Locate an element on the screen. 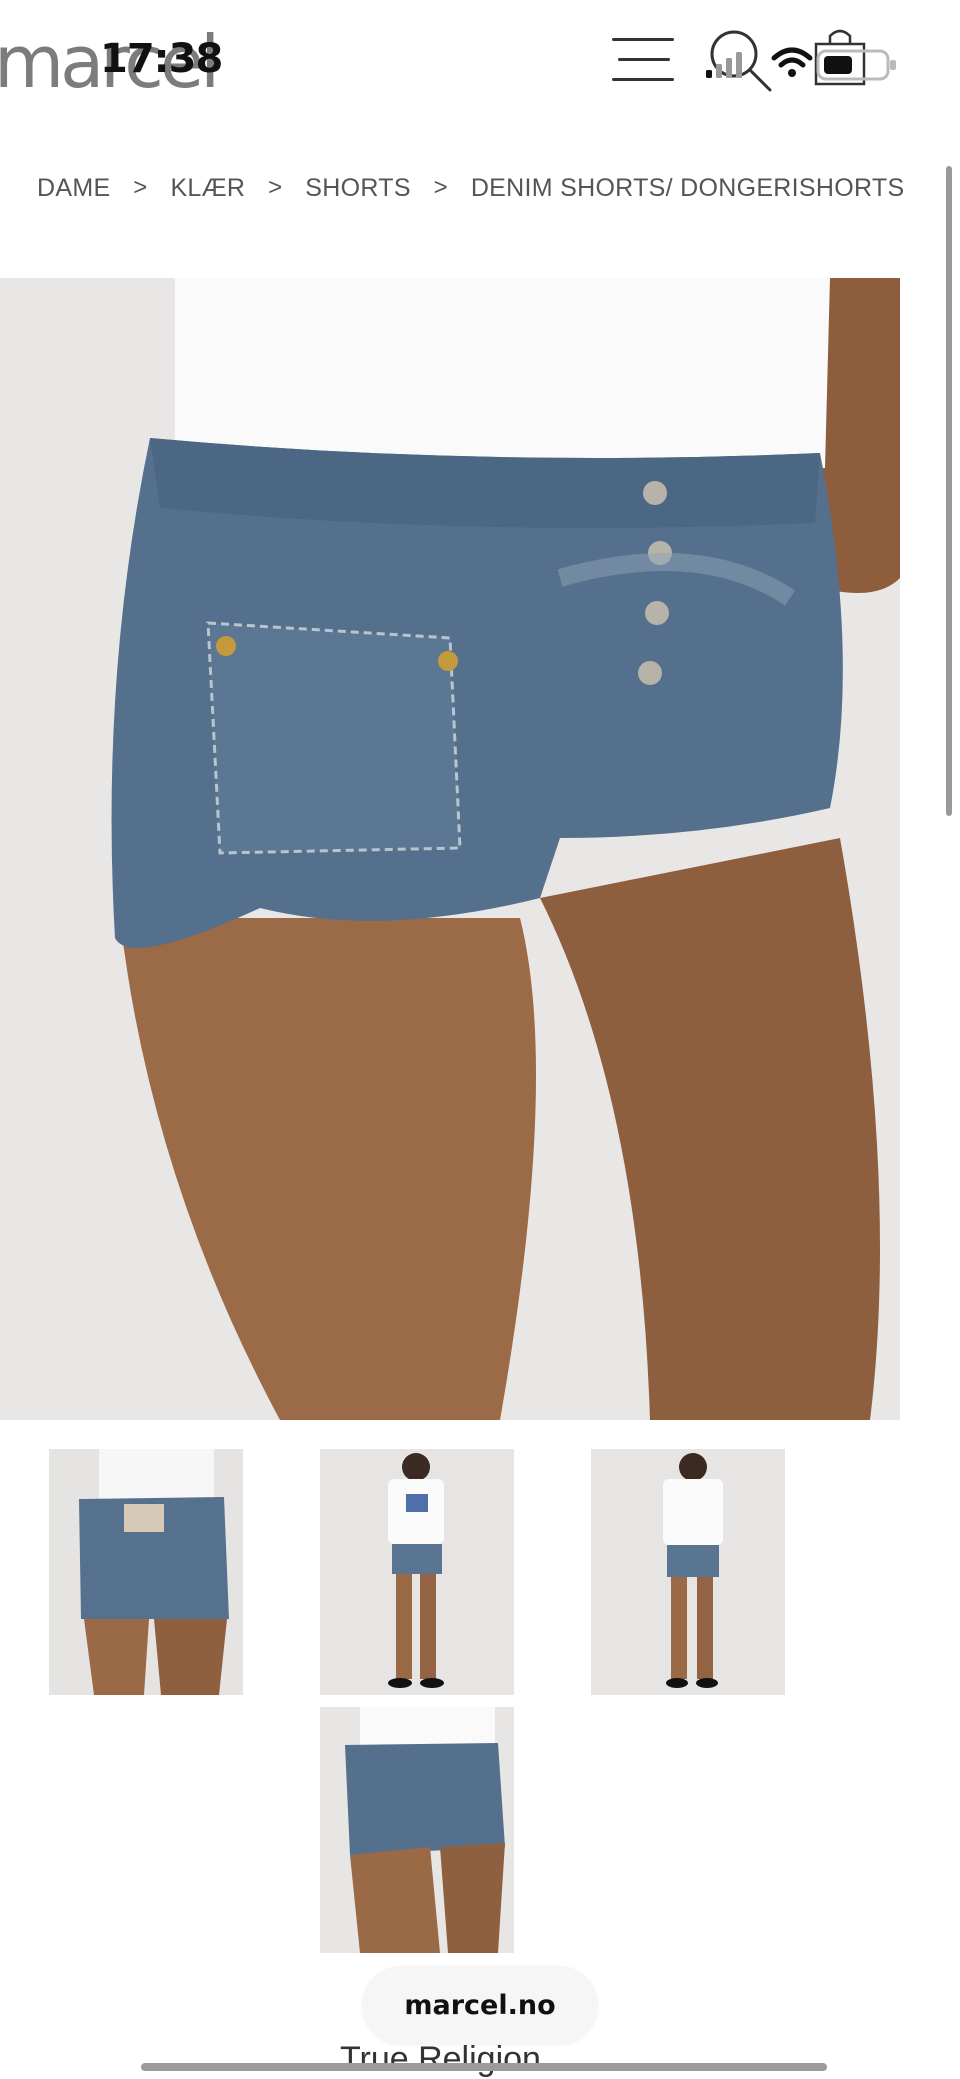 The width and height of the screenshot is (960, 2079). breadcrumb-item-dame: DAME is located at coordinates (73, 188).